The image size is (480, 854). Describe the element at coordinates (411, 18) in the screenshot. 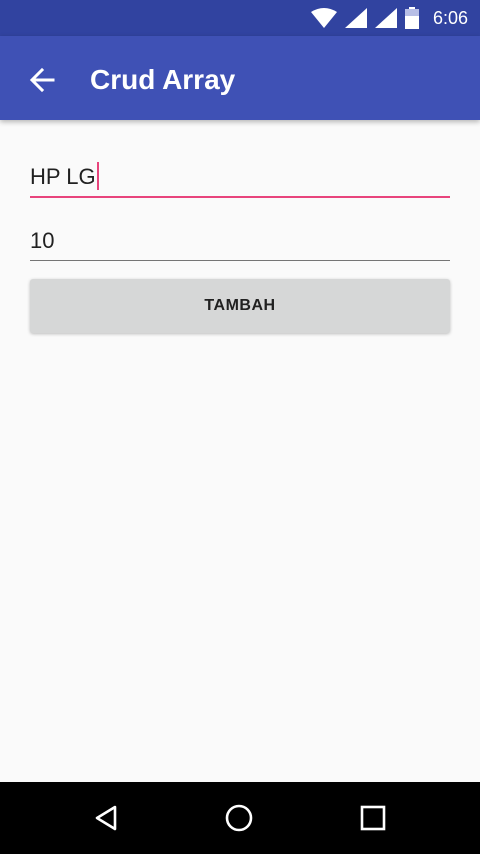

I see `battery-icon` at that location.